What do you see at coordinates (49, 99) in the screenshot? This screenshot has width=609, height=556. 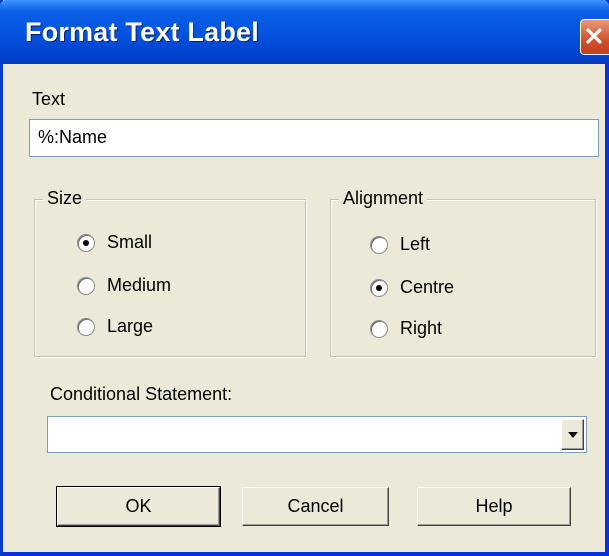 I see `text-label: Text` at bounding box center [49, 99].